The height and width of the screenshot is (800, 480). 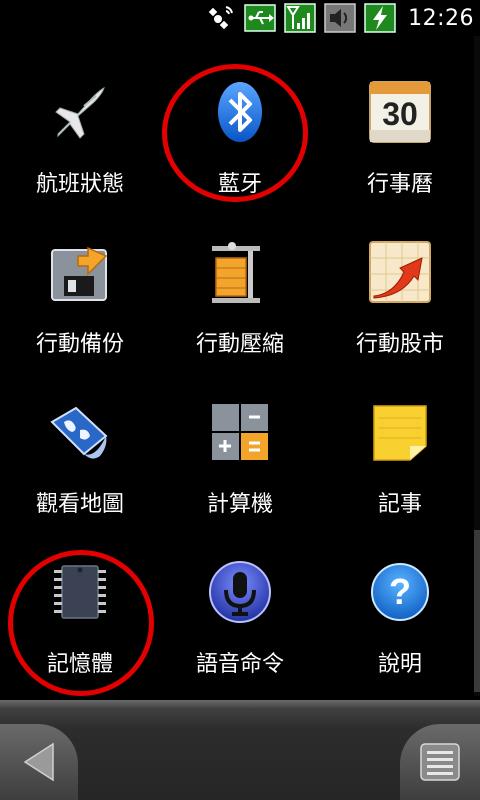 What do you see at coordinates (240, 112) in the screenshot?
I see `bluetooth-icon` at bounding box center [240, 112].